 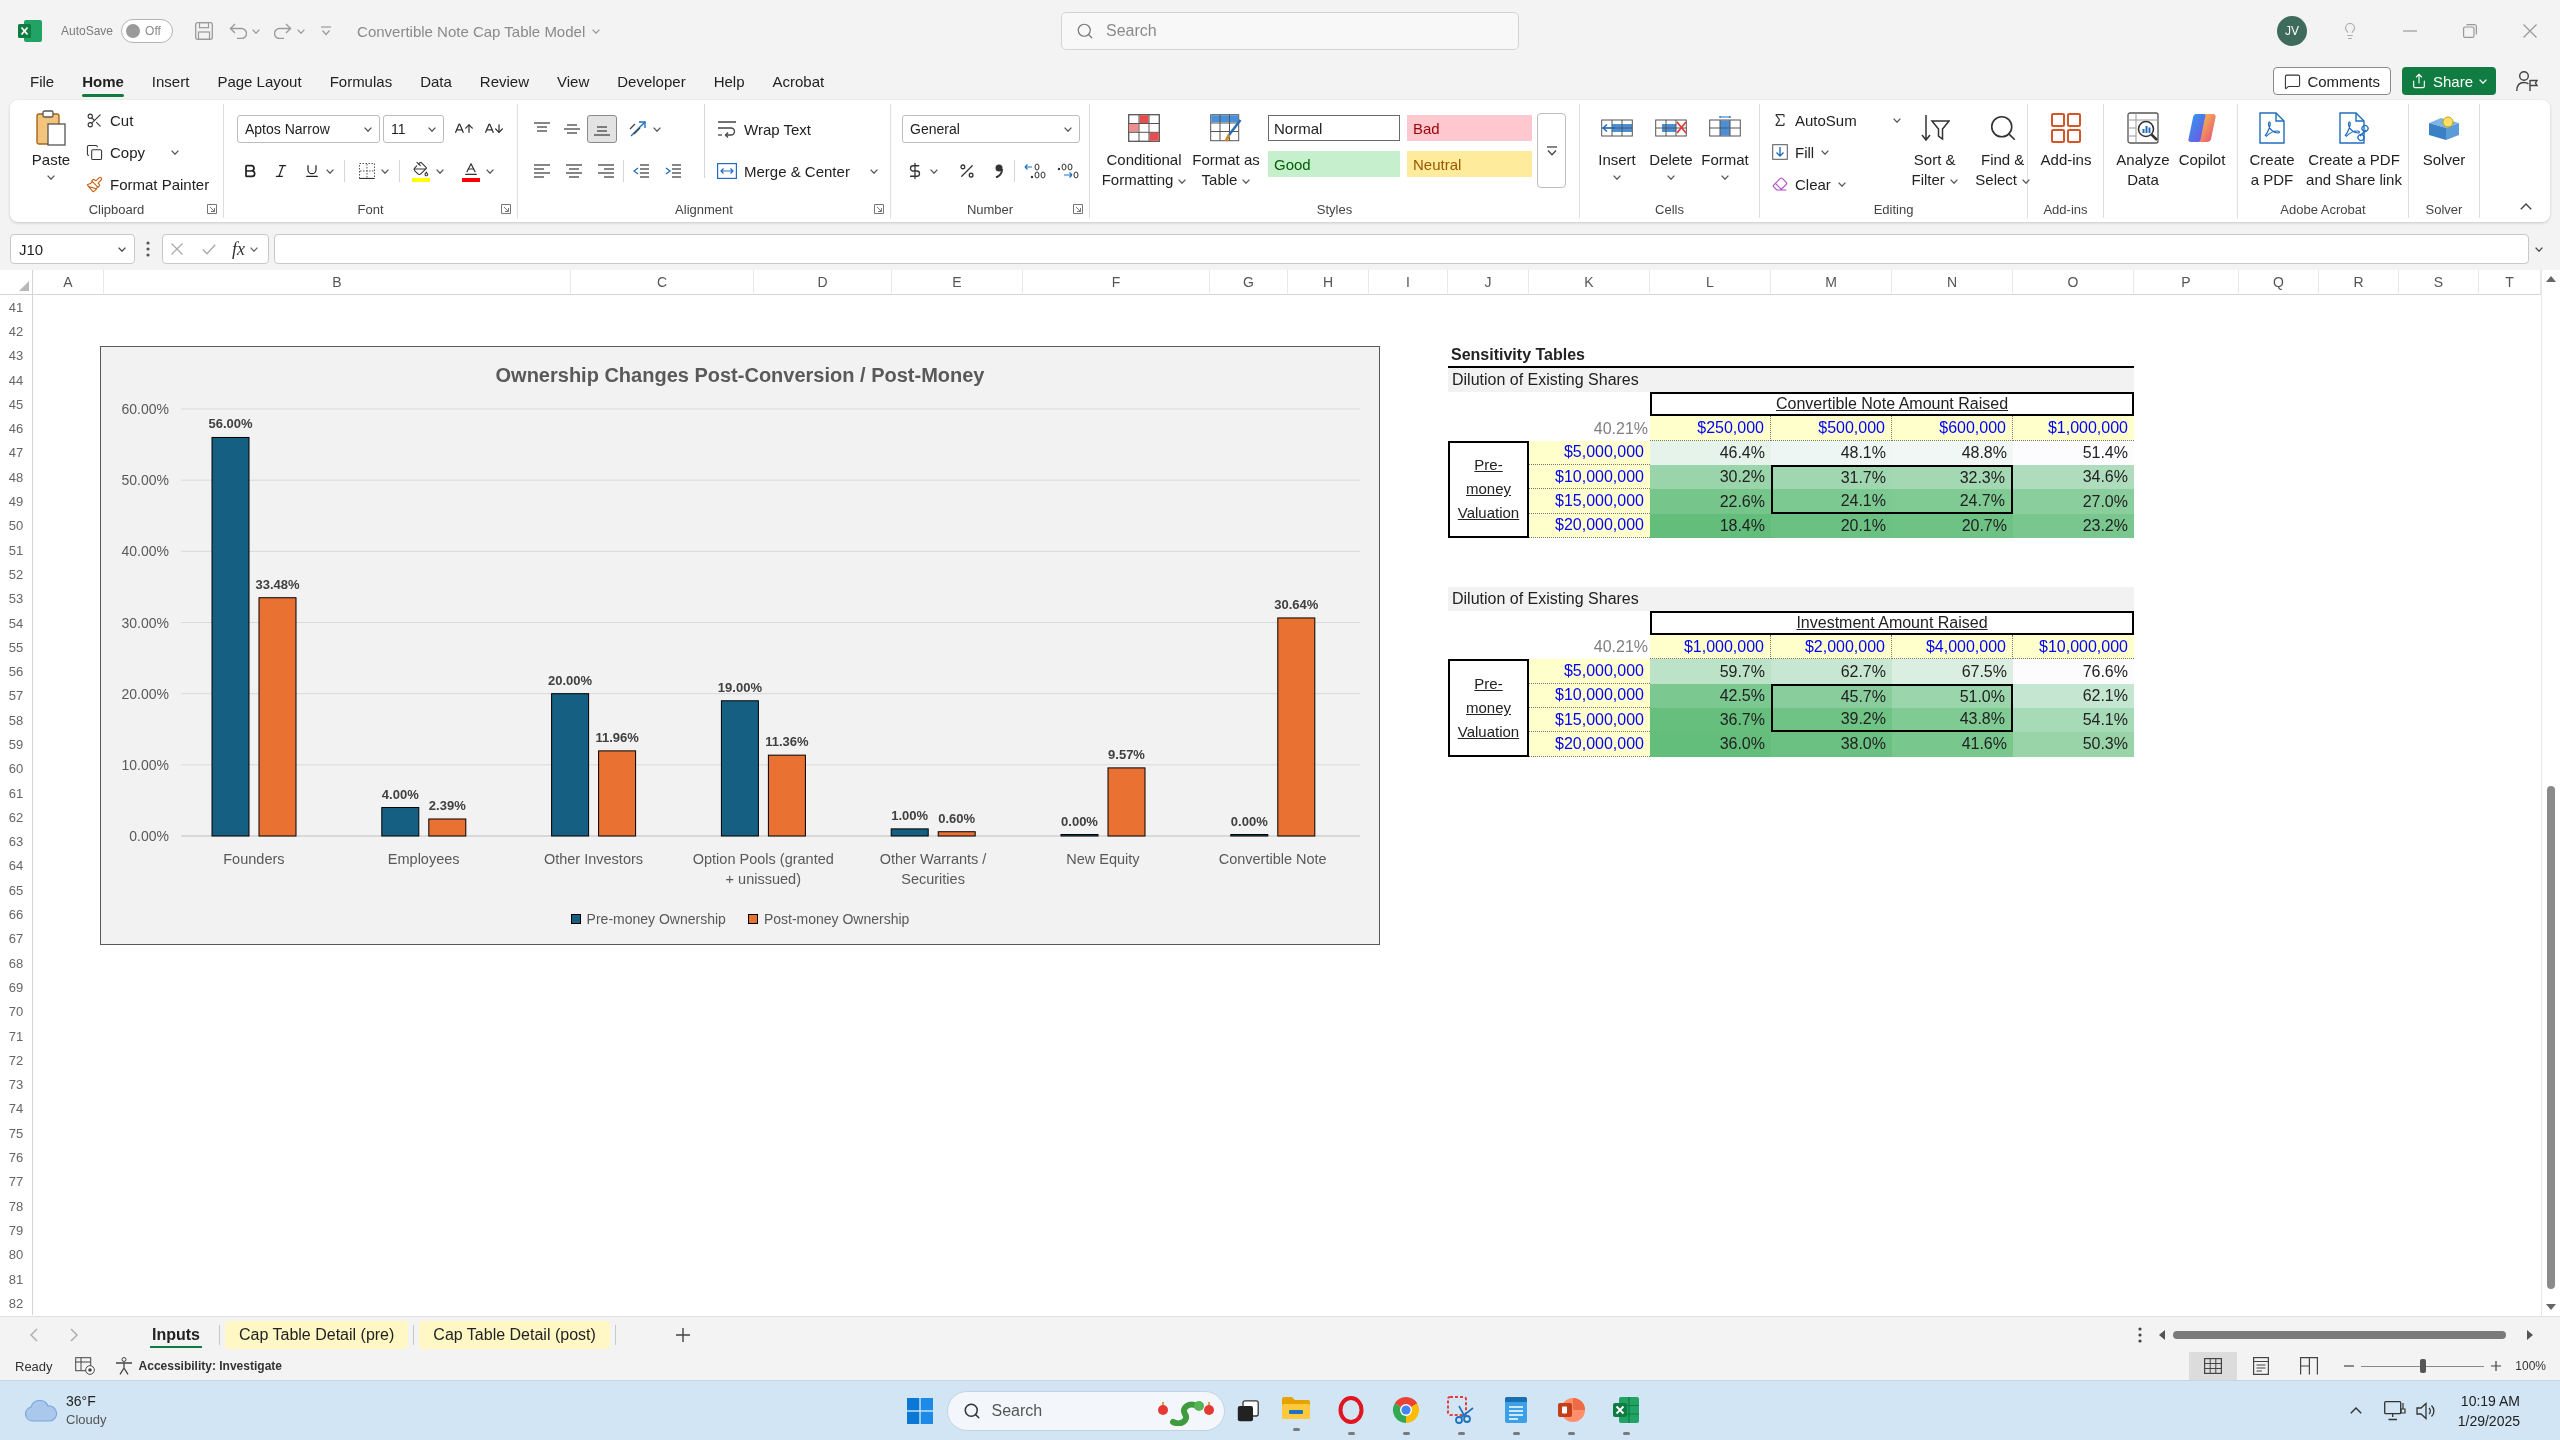 What do you see at coordinates (16, 598) in the screenshot?
I see `row-number: 53` at bounding box center [16, 598].